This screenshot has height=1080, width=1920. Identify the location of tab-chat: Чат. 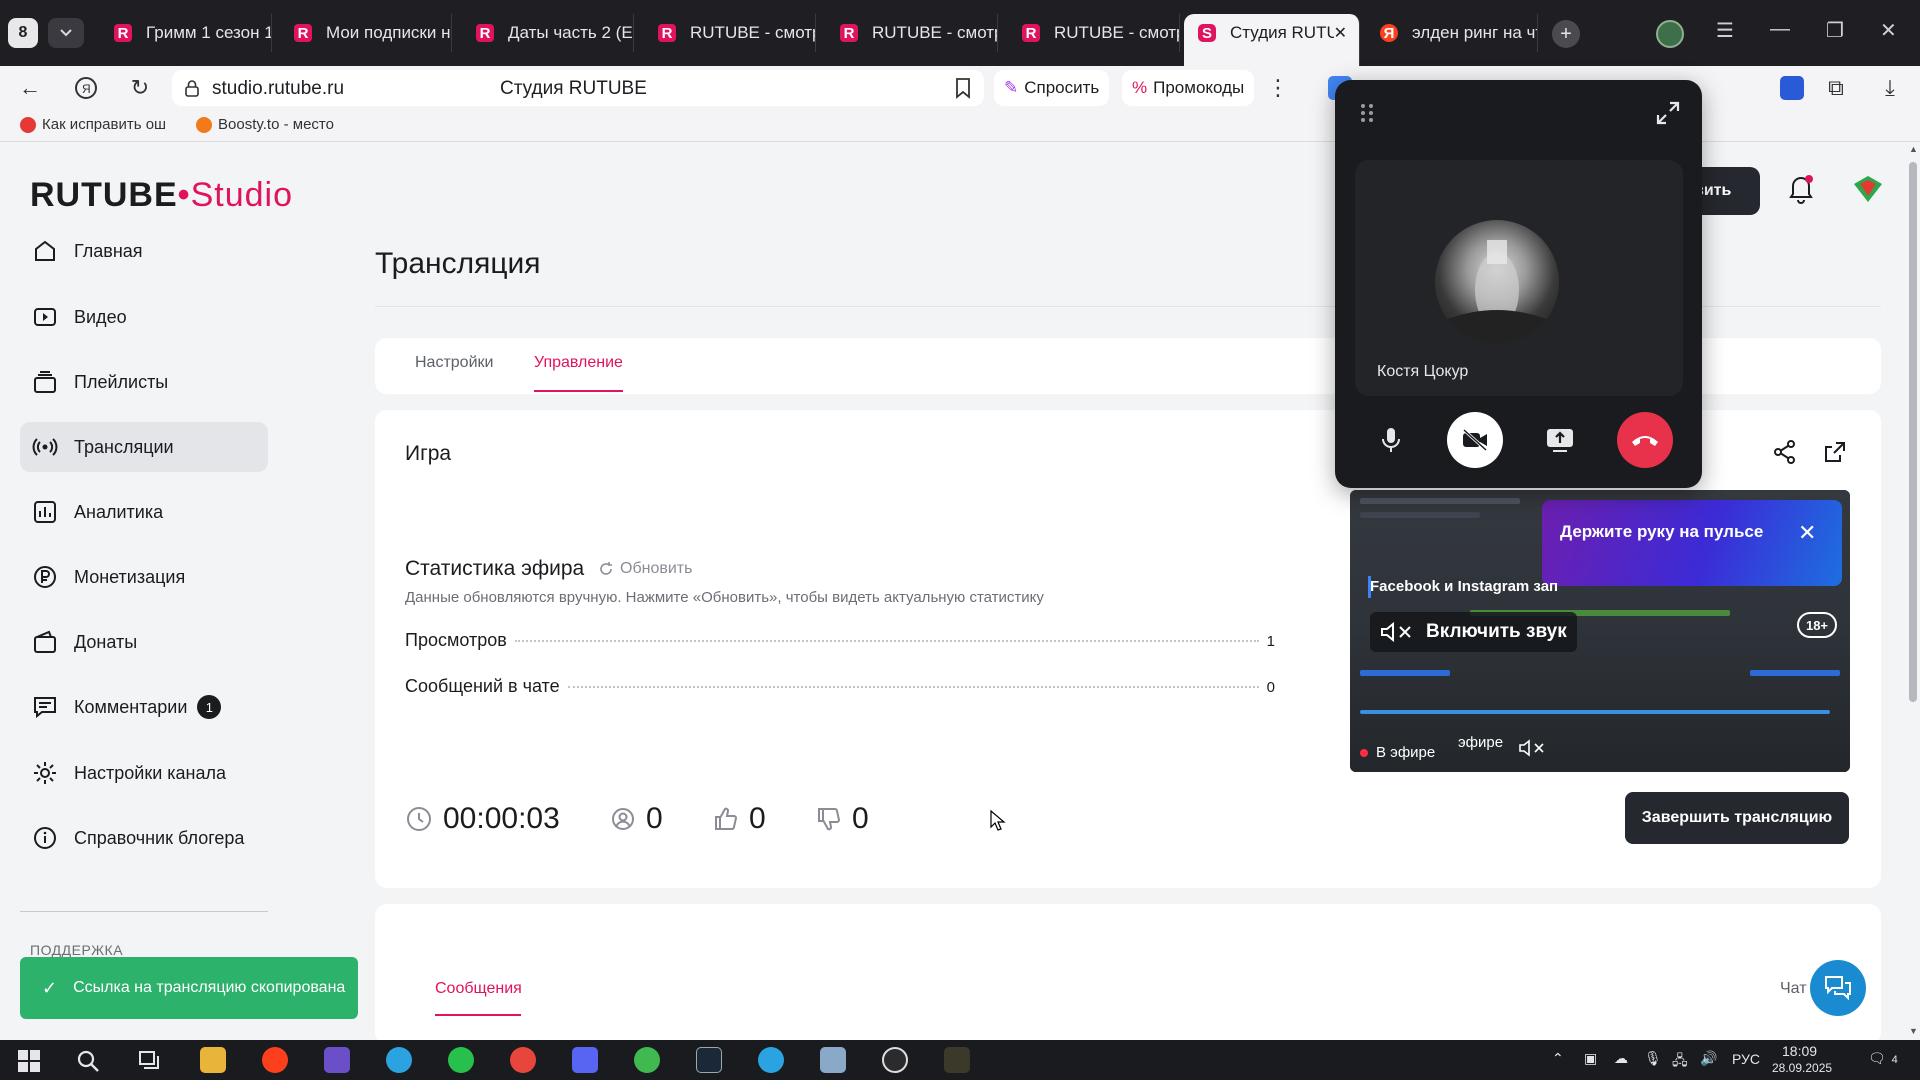
(1793, 989).